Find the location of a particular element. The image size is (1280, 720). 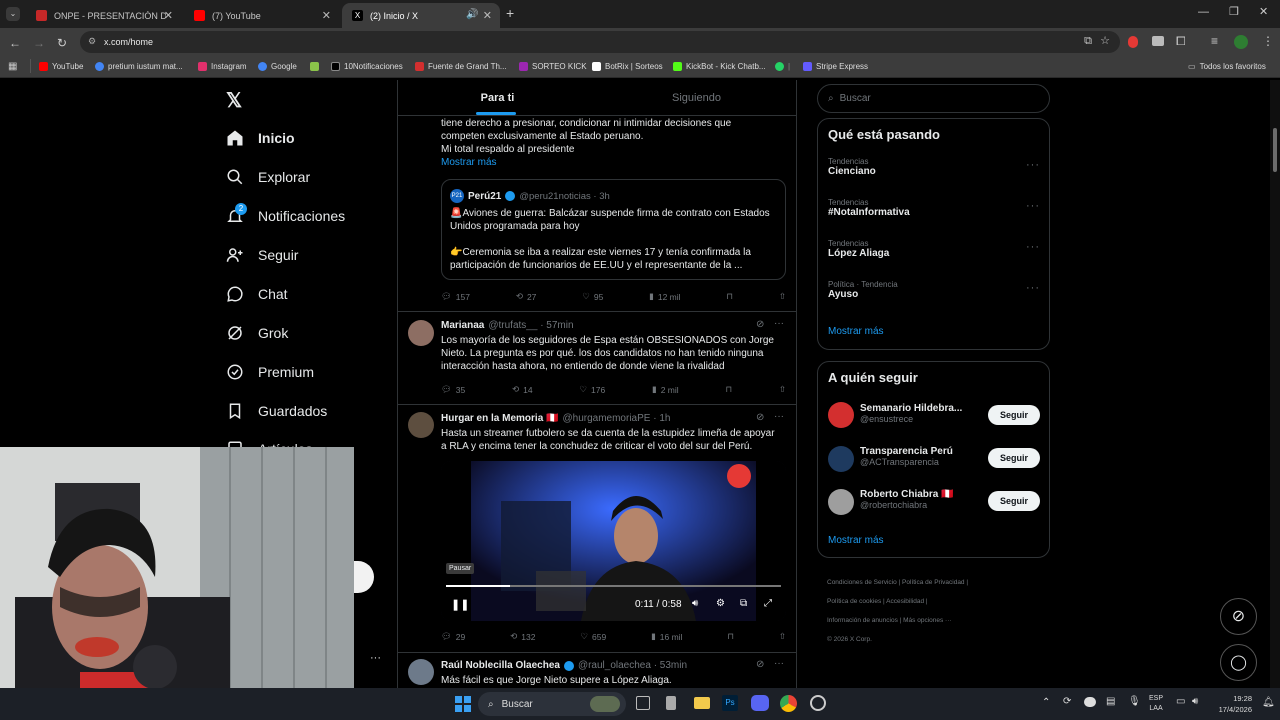

sidebar-item-guardados: Guardados is located at coordinates (276, 411).